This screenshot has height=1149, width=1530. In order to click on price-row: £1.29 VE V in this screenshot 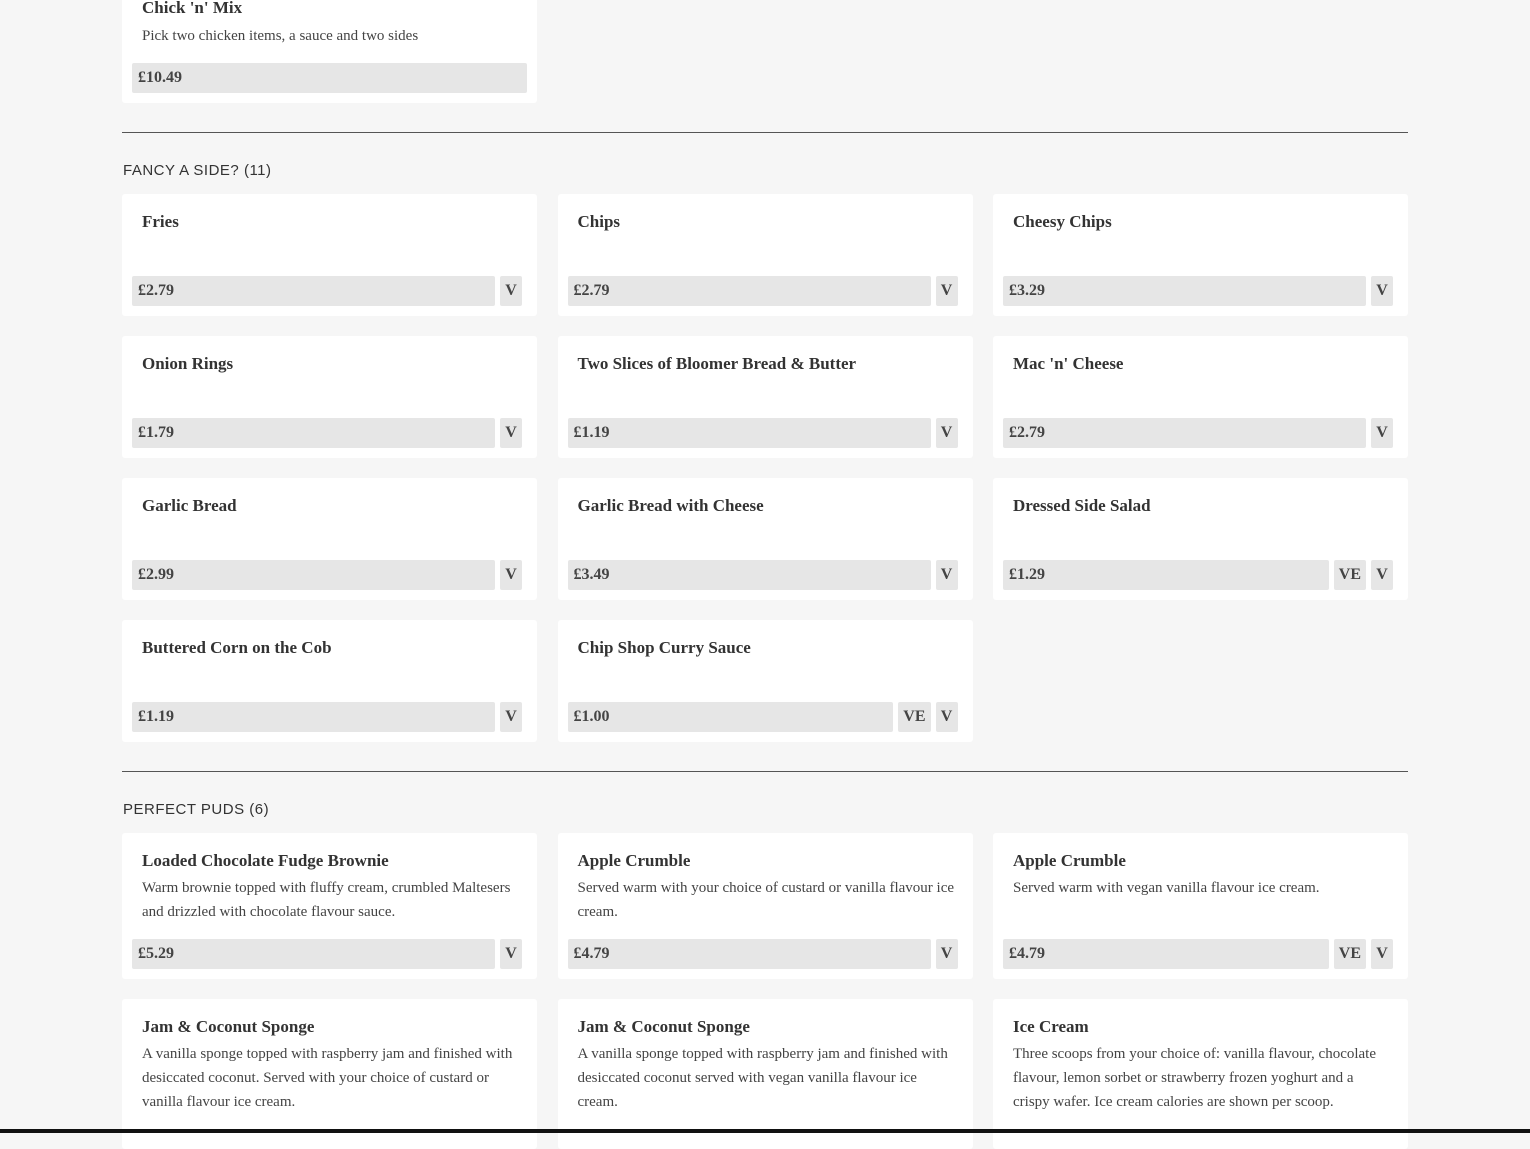, I will do `click(1198, 575)`.